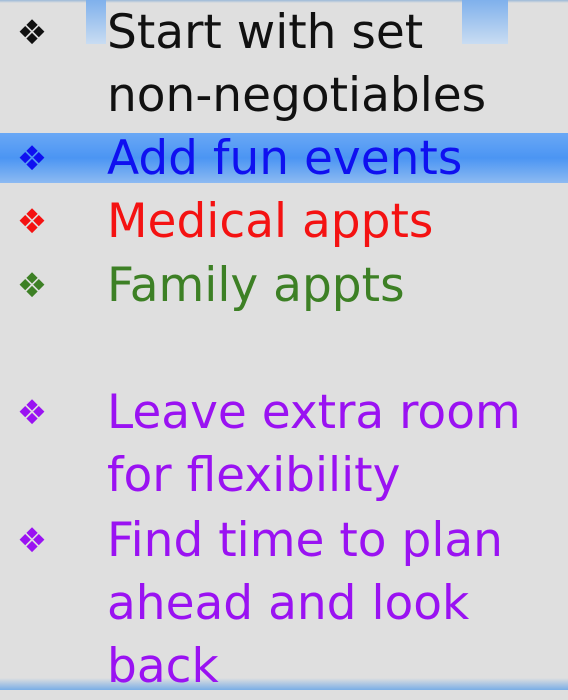  I want to click on bullet-text-line: for flexibility, so click(254, 475).